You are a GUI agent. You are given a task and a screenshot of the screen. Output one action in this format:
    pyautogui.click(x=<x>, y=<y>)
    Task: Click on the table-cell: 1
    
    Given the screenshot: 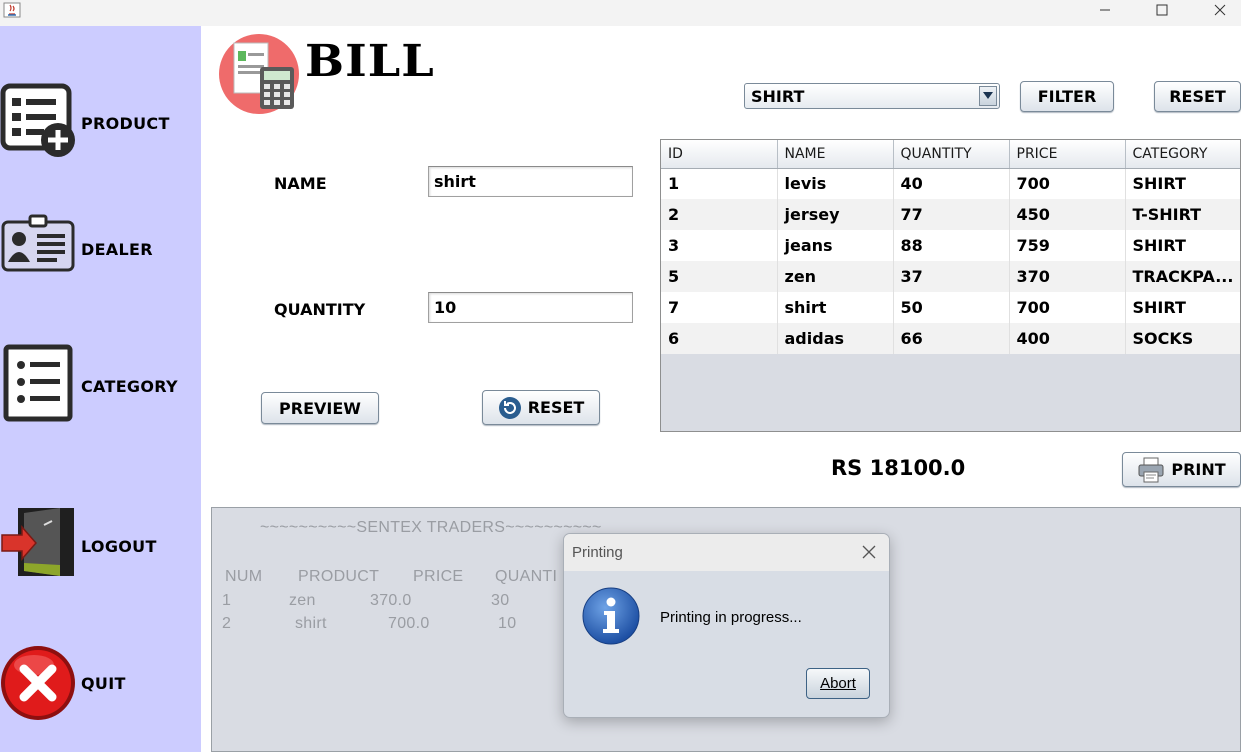 What is the action you would take?
    pyautogui.click(x=719, y=183)
    